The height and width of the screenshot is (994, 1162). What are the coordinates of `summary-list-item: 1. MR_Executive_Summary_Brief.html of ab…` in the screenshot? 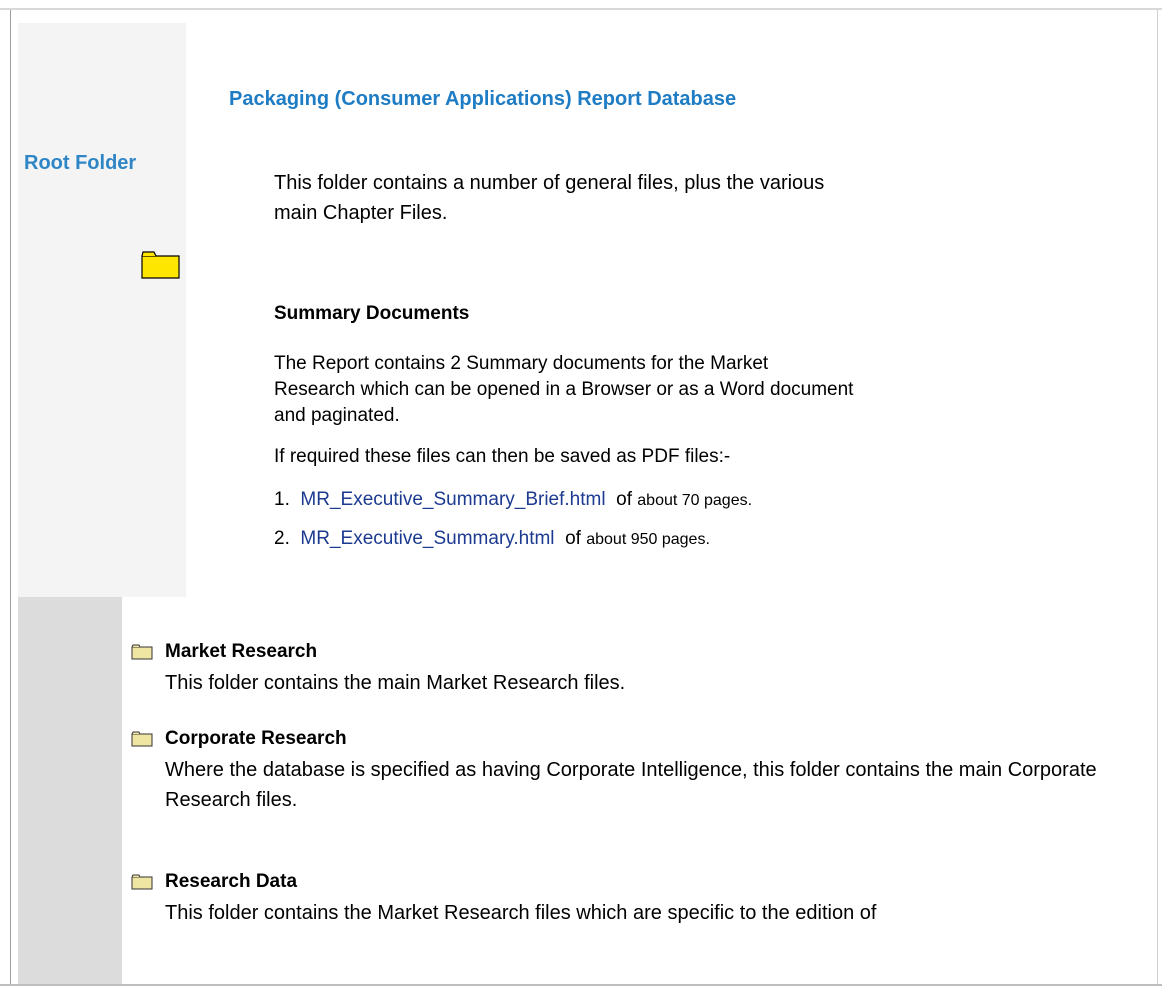 It's located at (513, 500).